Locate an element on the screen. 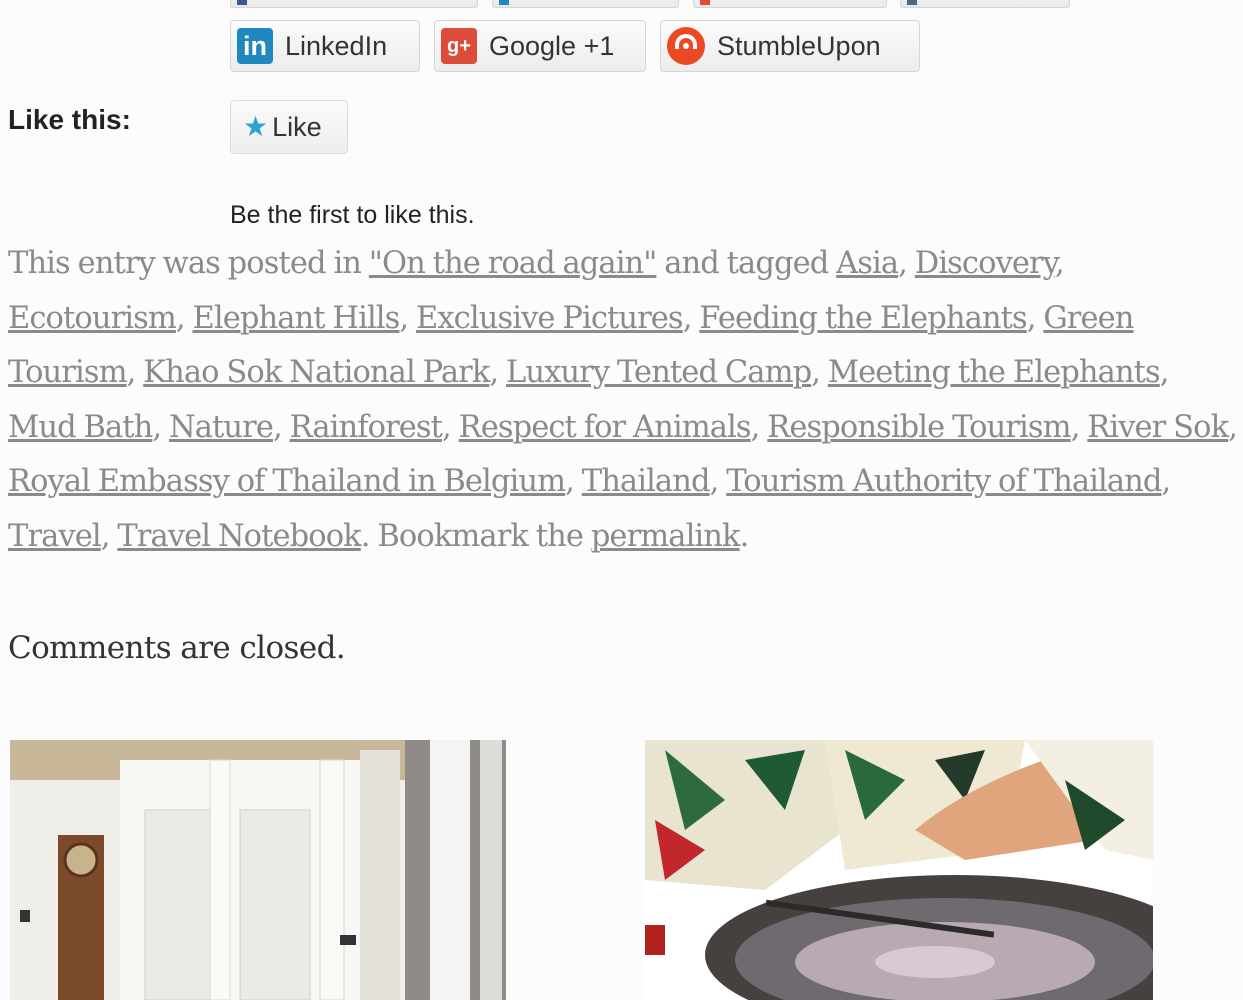  stumbleupon-icon is located at coordinates (686, 46).